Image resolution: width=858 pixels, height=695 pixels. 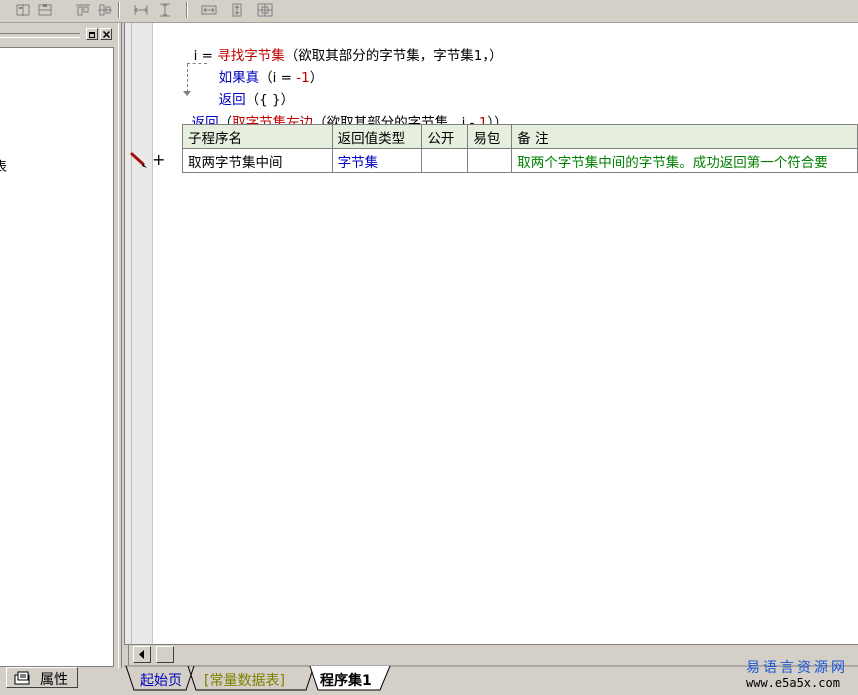 I want to click on tab-constant-table: [常量数据表], so click(x=244, y=680).